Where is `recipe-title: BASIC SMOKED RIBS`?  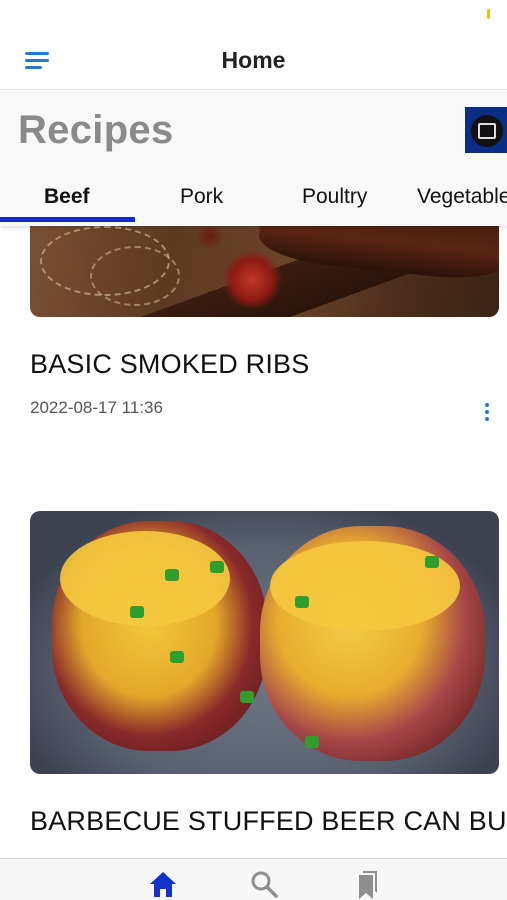
recipe-title: BASIC SMOKED RIBS is located at coordinates (169, 364).